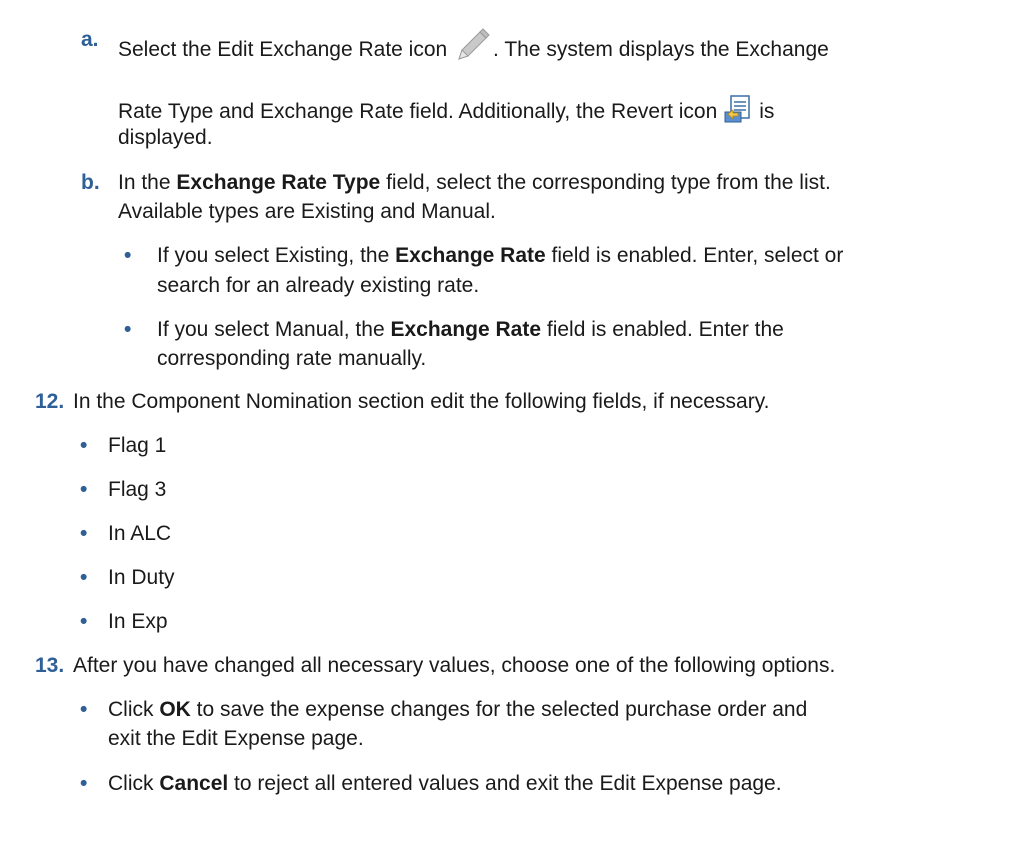 This screenshot has height=856, width=1032. I want to click on step-13-marker: 13., so click(50, 665).